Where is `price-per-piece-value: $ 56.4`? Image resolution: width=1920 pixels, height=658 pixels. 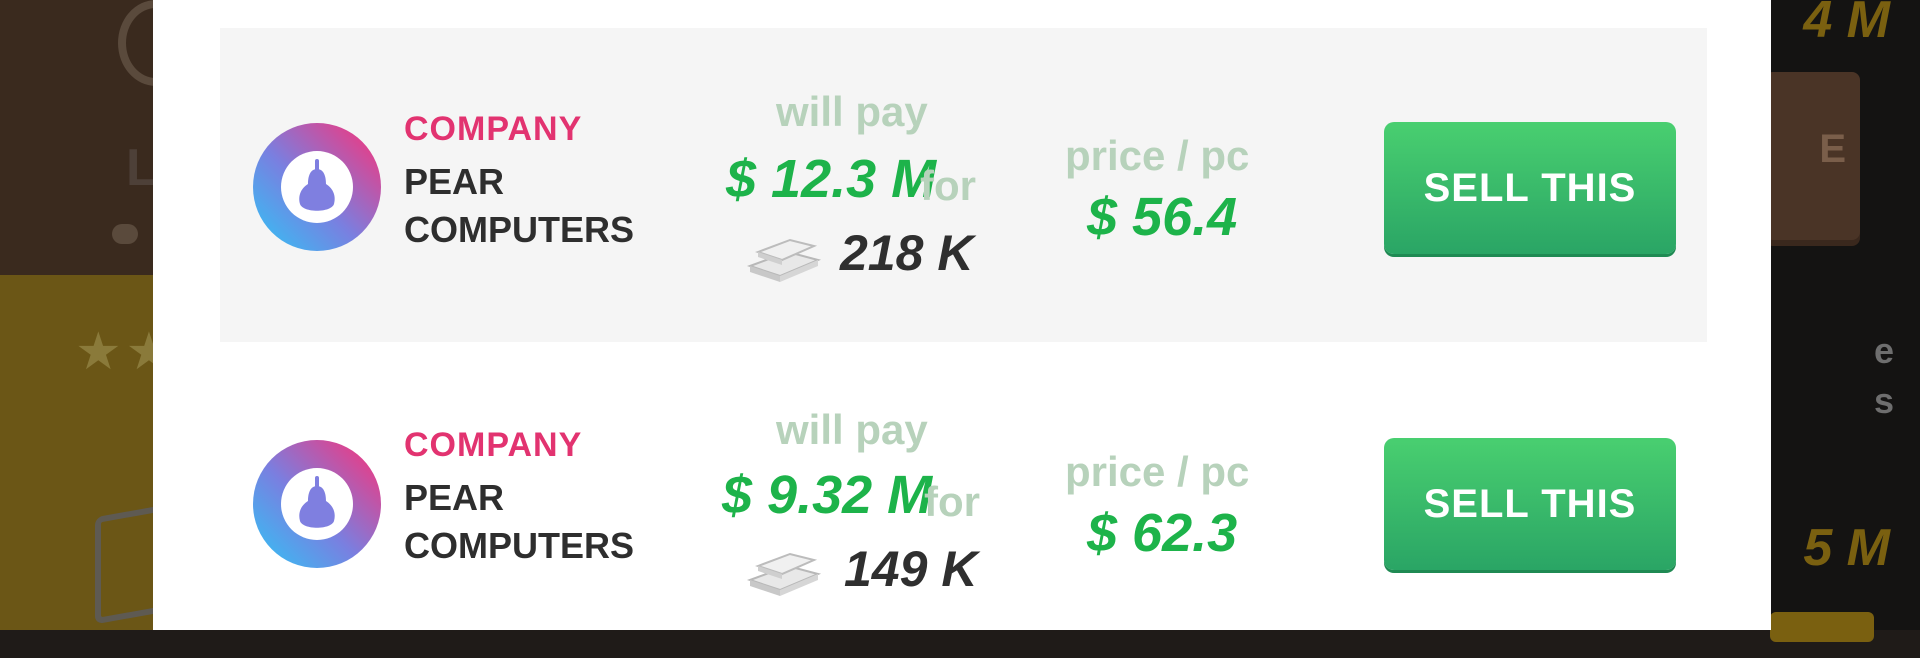
price-per-piece-value: $ 56.4 is located at coordinates (1162, 217).